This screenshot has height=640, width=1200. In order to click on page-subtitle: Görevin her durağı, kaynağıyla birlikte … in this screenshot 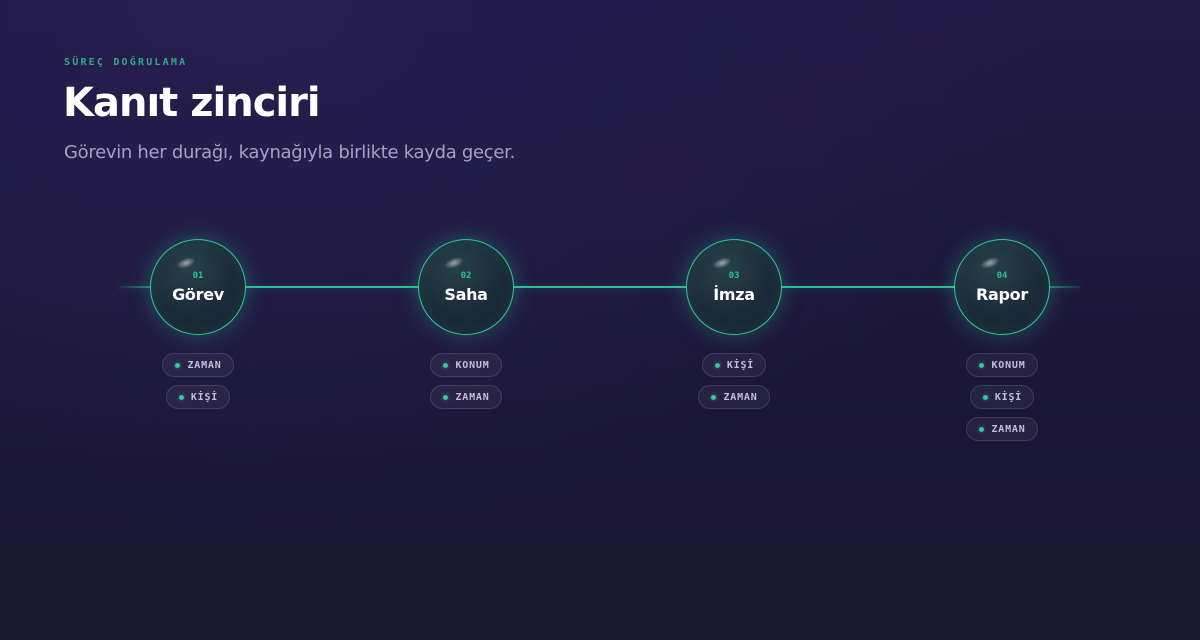, I will do `click(290, 152)`.